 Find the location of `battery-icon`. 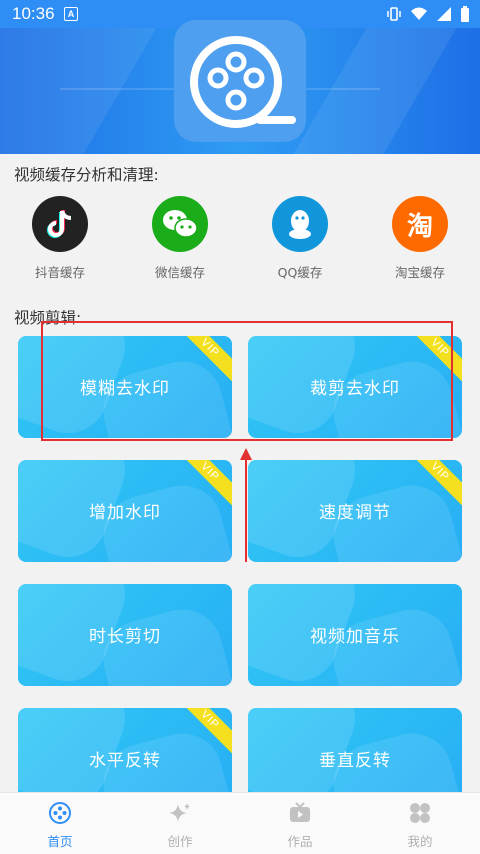

battery-icon is located at coordinates (465, 14).